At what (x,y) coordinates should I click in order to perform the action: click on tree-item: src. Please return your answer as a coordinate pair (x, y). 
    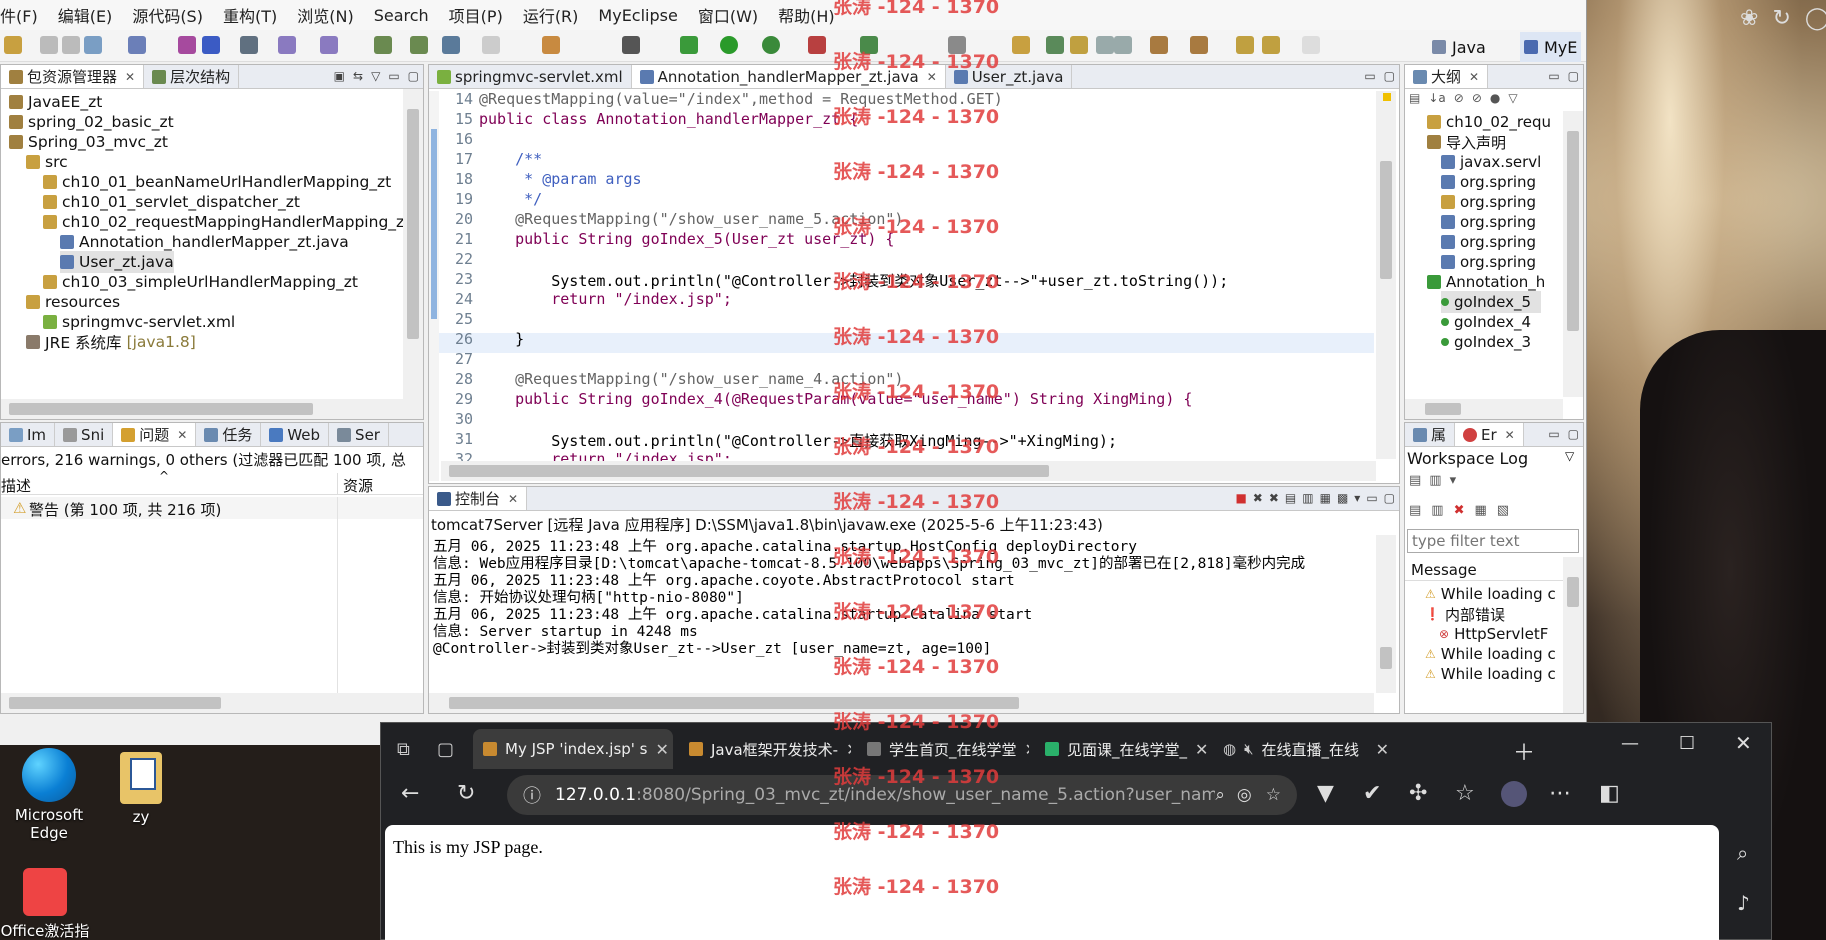
    Looking at the image, I should click on (47, 162).